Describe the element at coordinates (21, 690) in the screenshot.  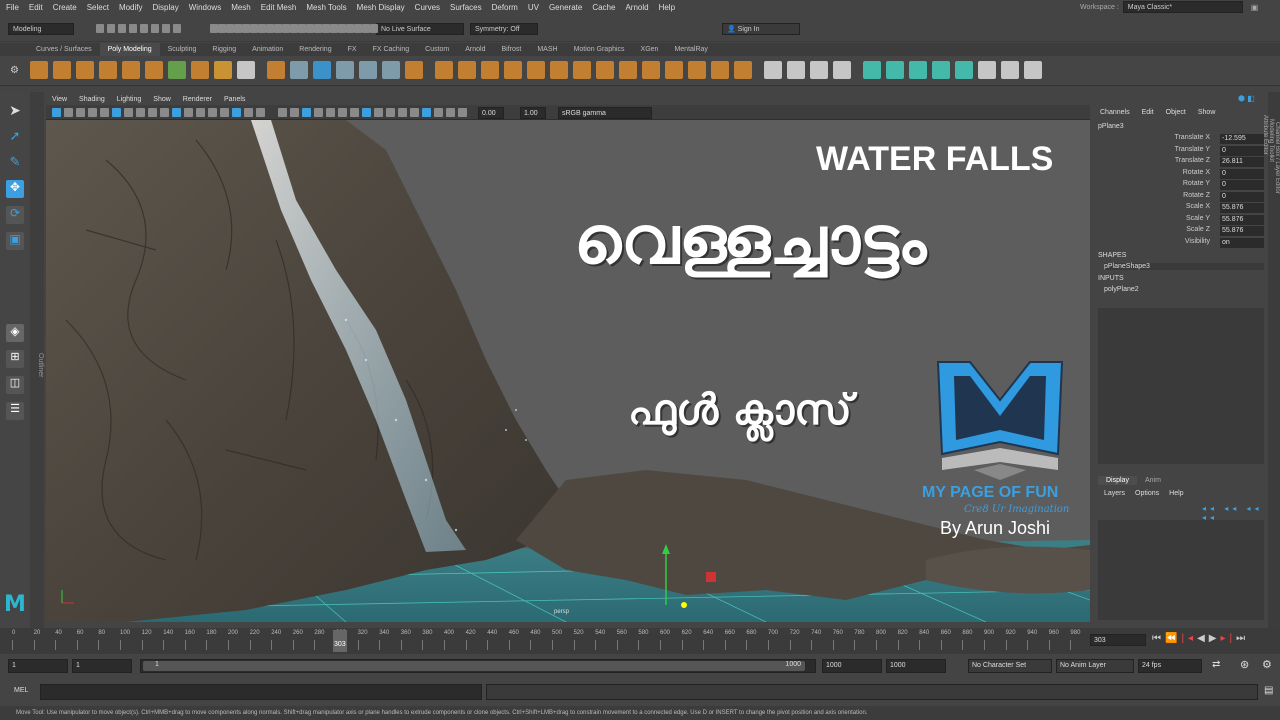
I see `mel-label: MEL` at that location.